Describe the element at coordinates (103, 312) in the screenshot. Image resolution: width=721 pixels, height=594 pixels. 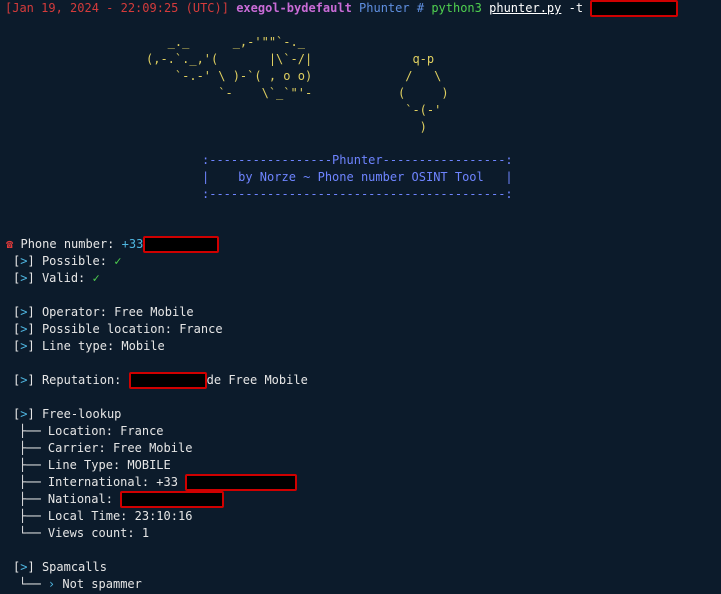
I see `operator-line: [>] Operator: Free Mobile` at that location.